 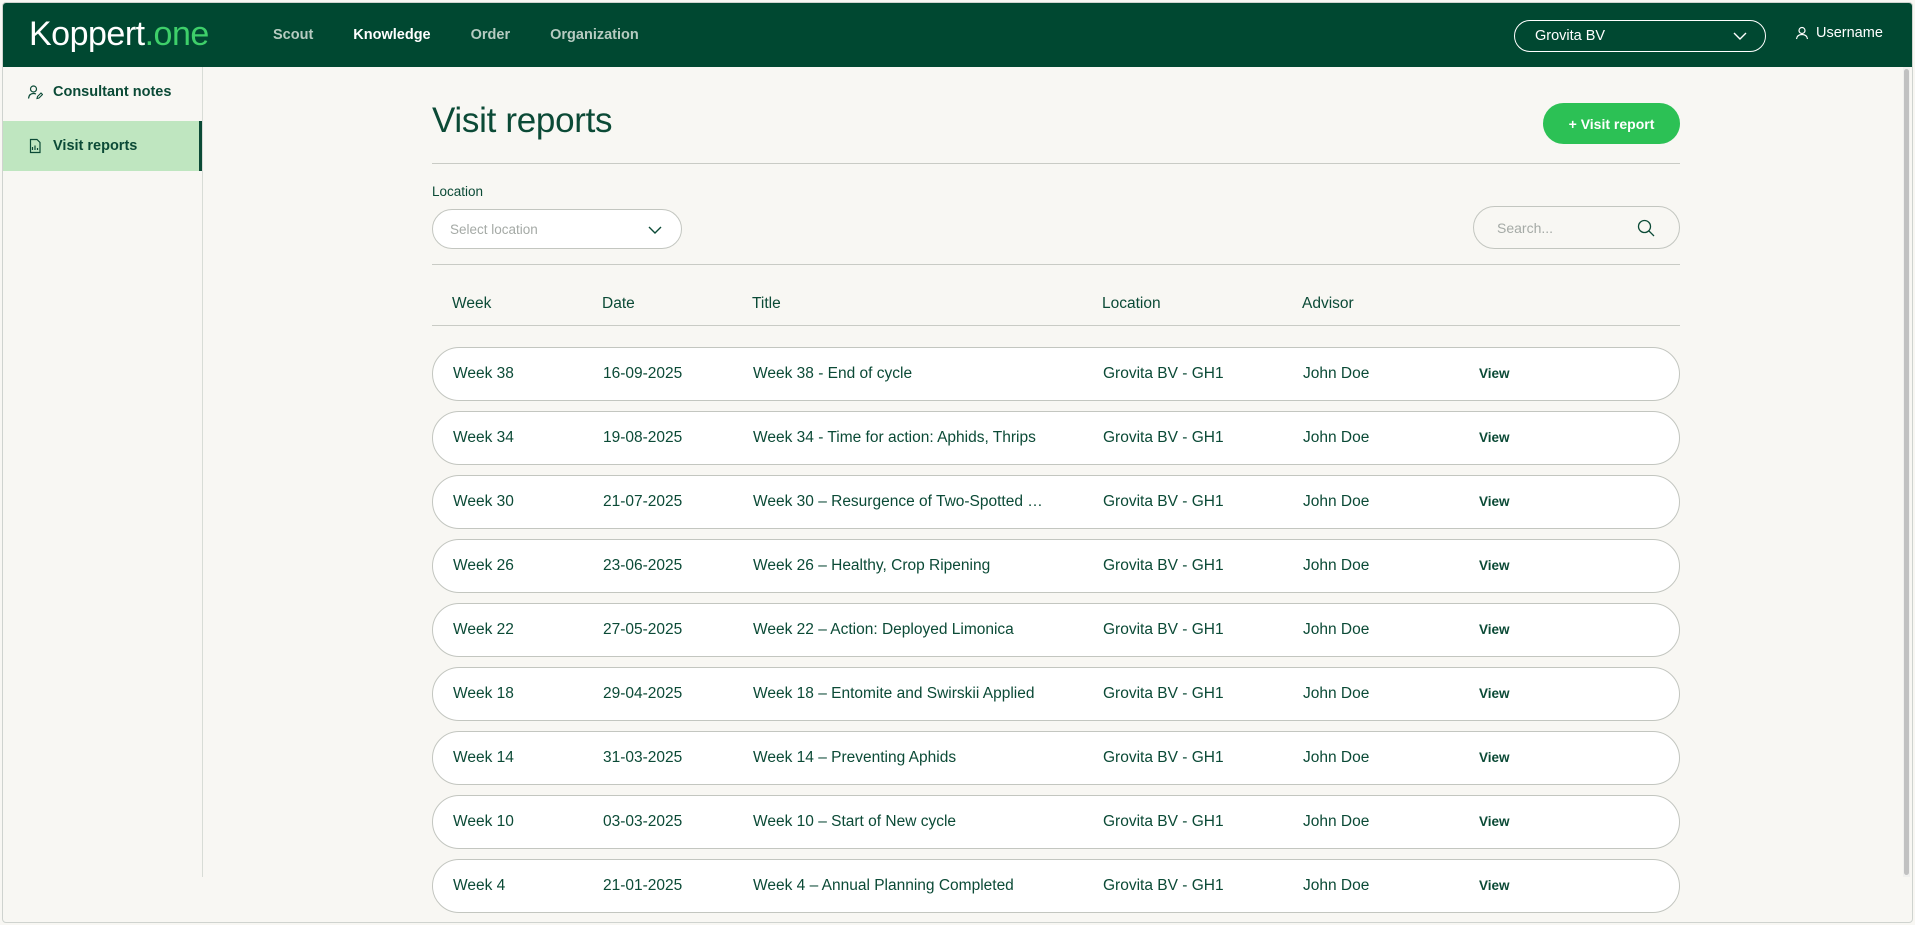 What do you see at coordinates (855, 757) in the screenshot?
I see `cell-title: Week 14 – Preventing Aphids` at bounding box center [855, 757].